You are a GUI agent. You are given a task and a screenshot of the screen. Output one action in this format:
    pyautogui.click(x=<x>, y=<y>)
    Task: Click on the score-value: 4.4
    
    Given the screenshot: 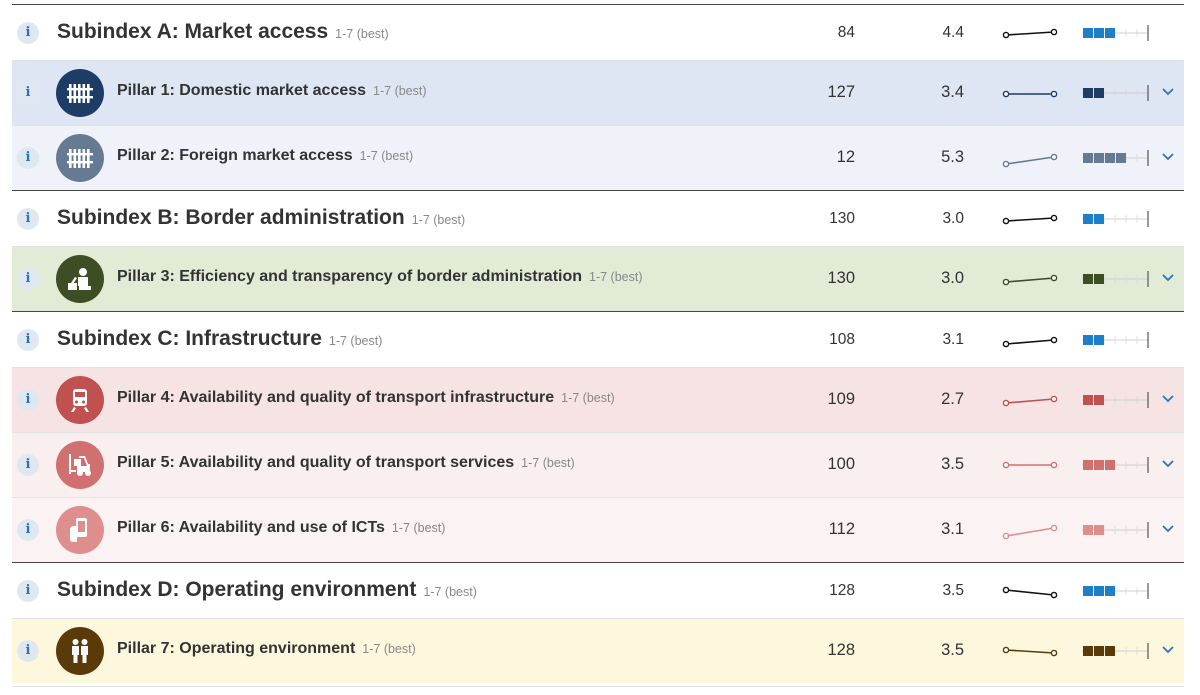 What is the action you would take?
    pyautogui.click(x=953, y=32)
    